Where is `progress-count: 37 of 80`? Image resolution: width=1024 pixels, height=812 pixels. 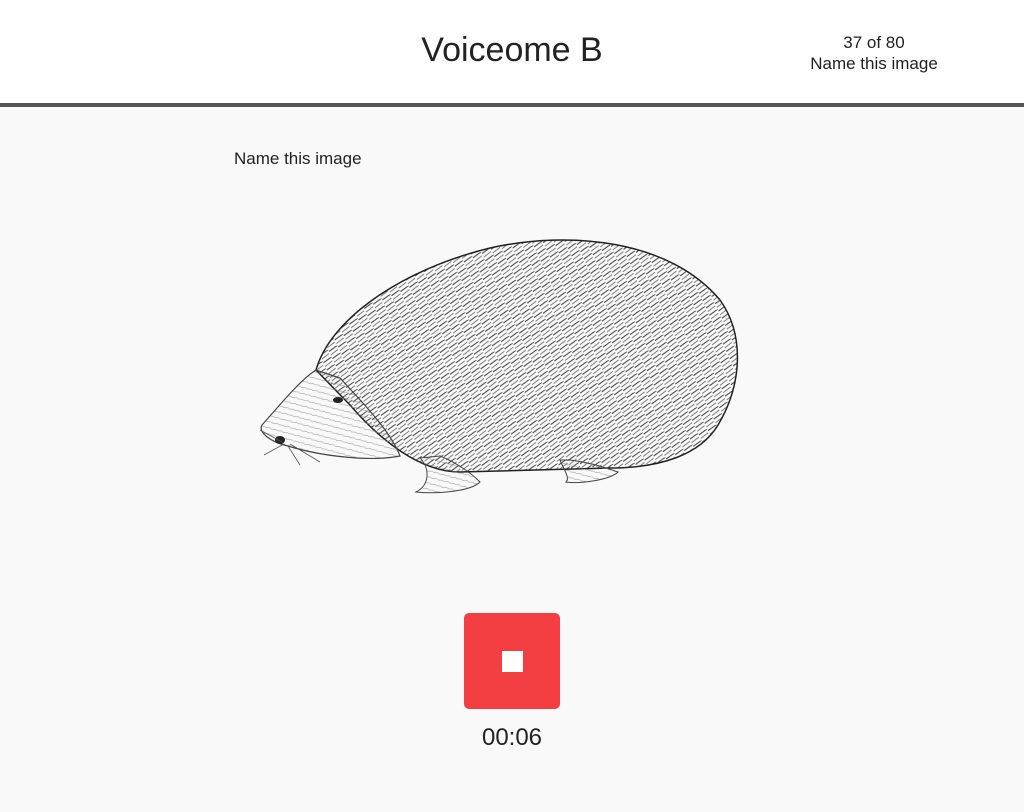
progress-count: 37 of 80 is located at coordinates (874, 42).